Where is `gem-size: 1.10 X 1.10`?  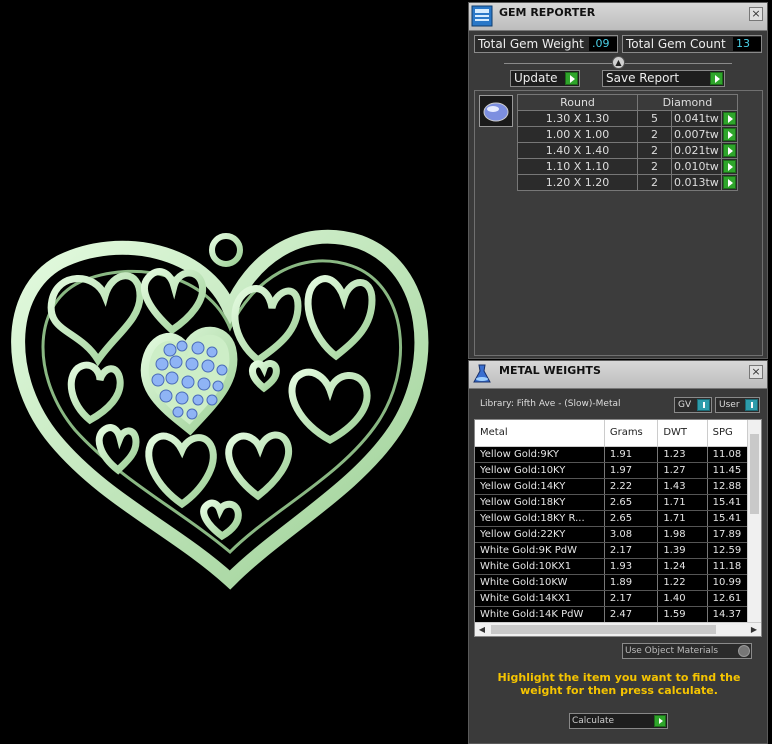 gem-size: 1.10 X 1.10 is located at coordinates (577, 166).